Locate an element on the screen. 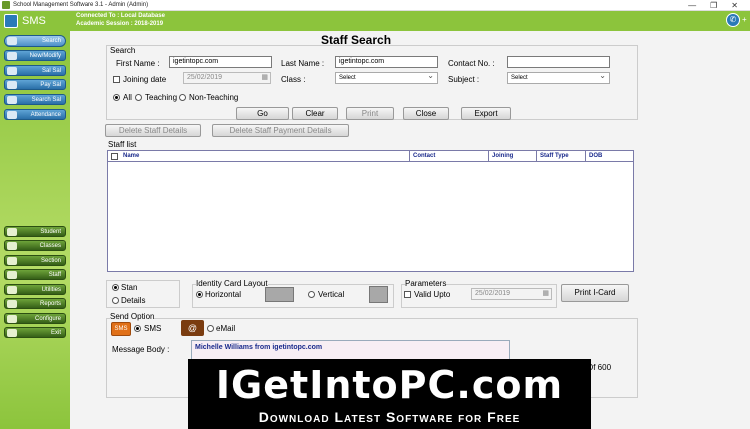 The image size is (750, 429). go-button: Go is located at coordinates (262, 113).